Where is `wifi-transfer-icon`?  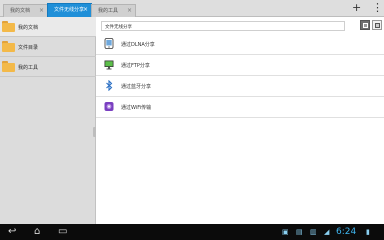 wifi-transfer-icon is located at coordinates (109, 106).